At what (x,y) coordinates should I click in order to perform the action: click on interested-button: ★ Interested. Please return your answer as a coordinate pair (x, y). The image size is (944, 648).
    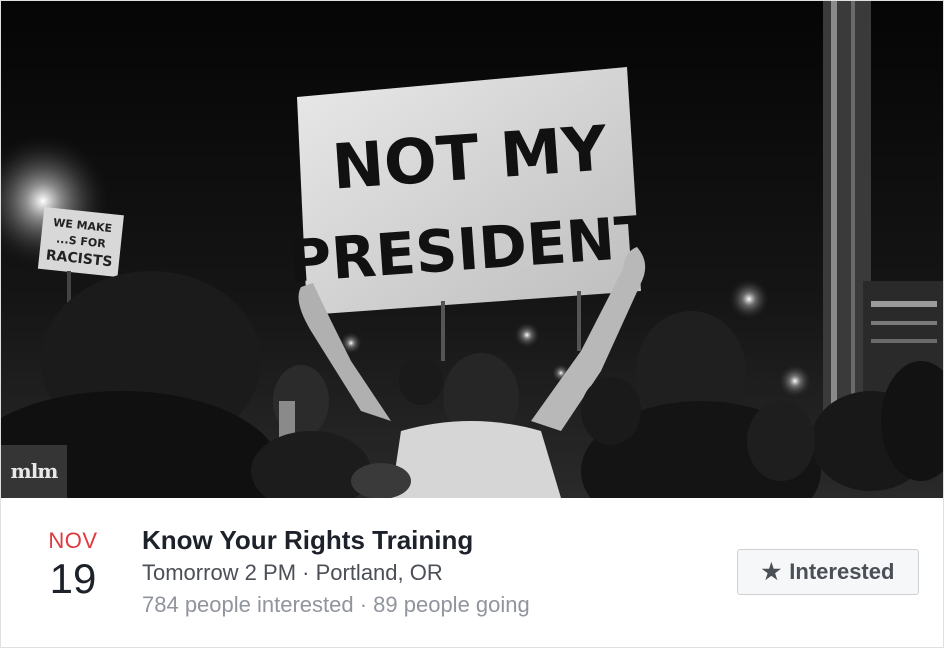
    Looking at the image, I should click on (828, 572).